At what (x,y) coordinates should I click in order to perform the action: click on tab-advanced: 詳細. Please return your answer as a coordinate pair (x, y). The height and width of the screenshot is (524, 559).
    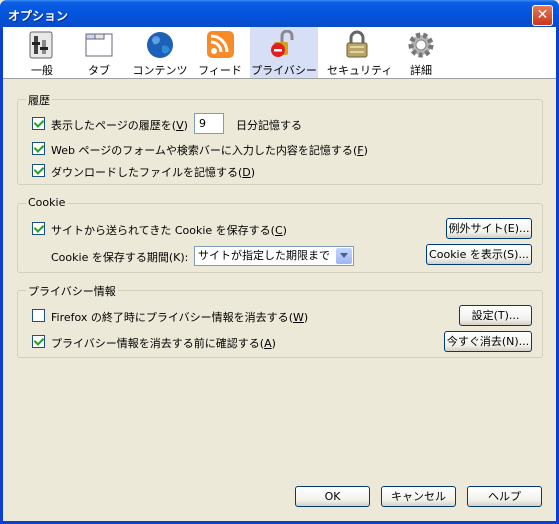
    Looking at the image, I should click on (421, 52).